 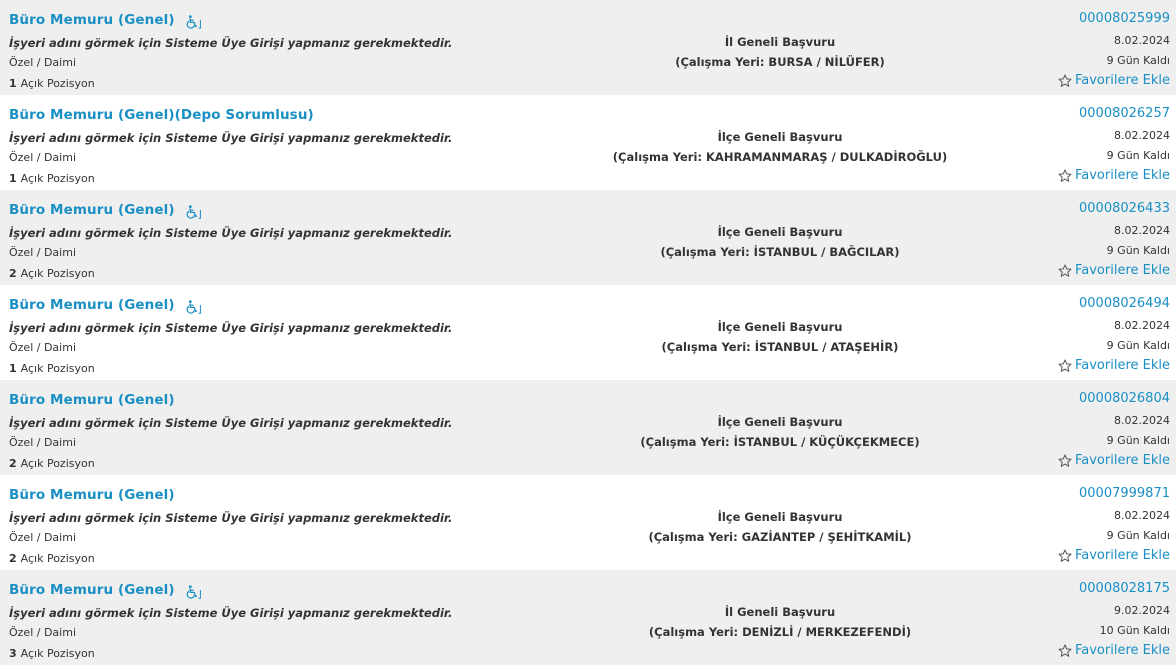 I want to click on job-code-link: 00007999871, so click(x=1124, y=493).